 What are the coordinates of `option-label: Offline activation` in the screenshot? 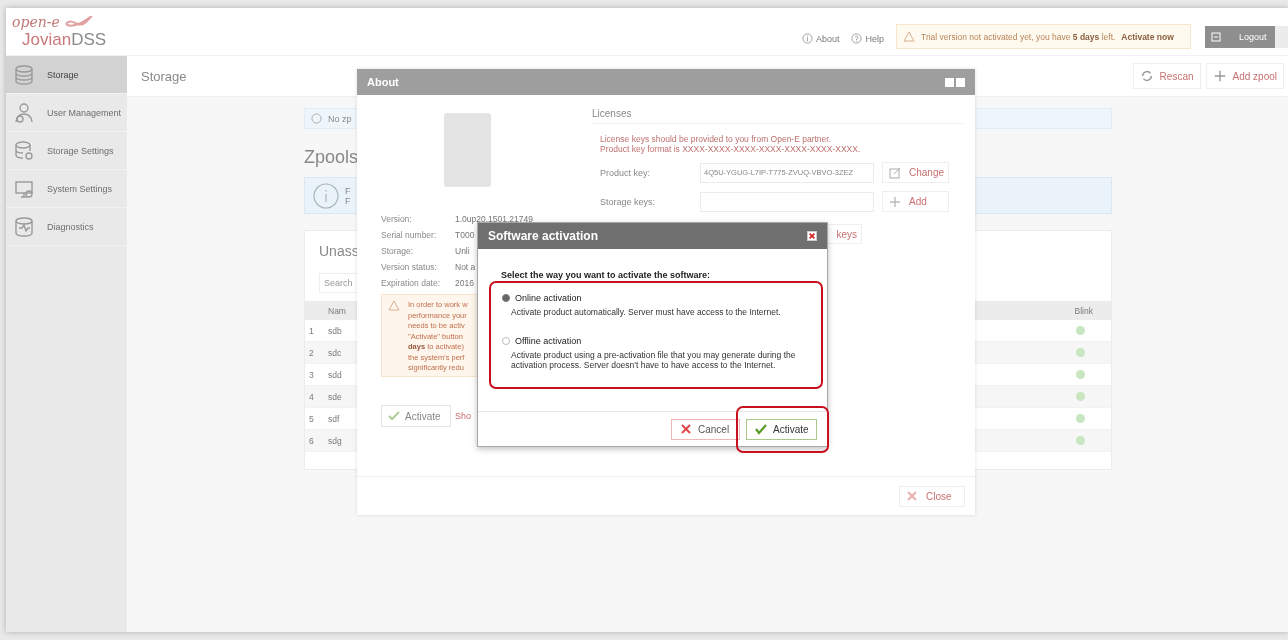 It's located at (548, 341).